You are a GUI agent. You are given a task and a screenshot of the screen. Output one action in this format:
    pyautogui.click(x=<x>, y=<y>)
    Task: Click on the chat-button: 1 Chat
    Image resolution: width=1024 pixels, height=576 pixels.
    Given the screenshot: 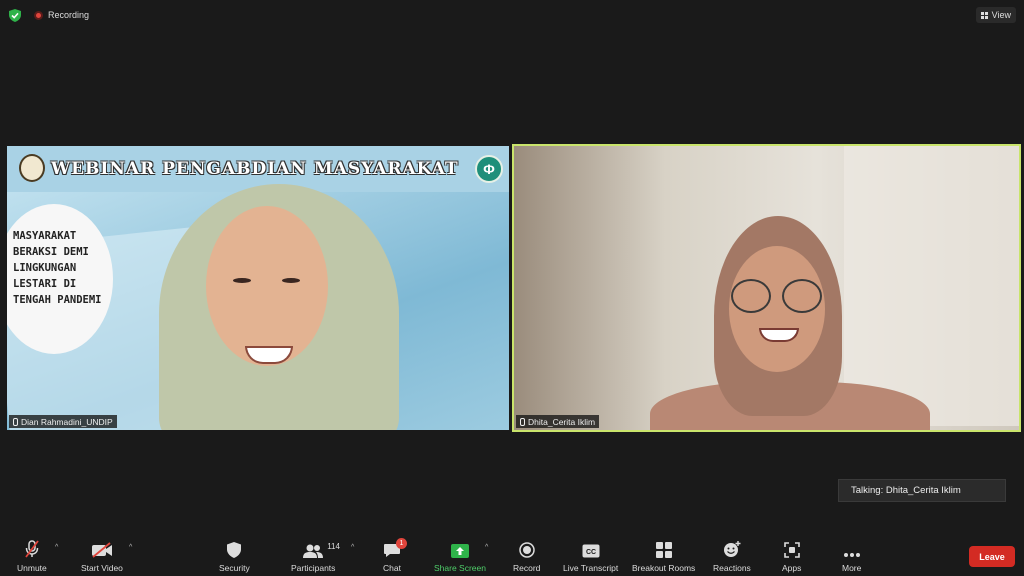 What is the action you would take?
    pyautogui.click(x=395, y=555)
    